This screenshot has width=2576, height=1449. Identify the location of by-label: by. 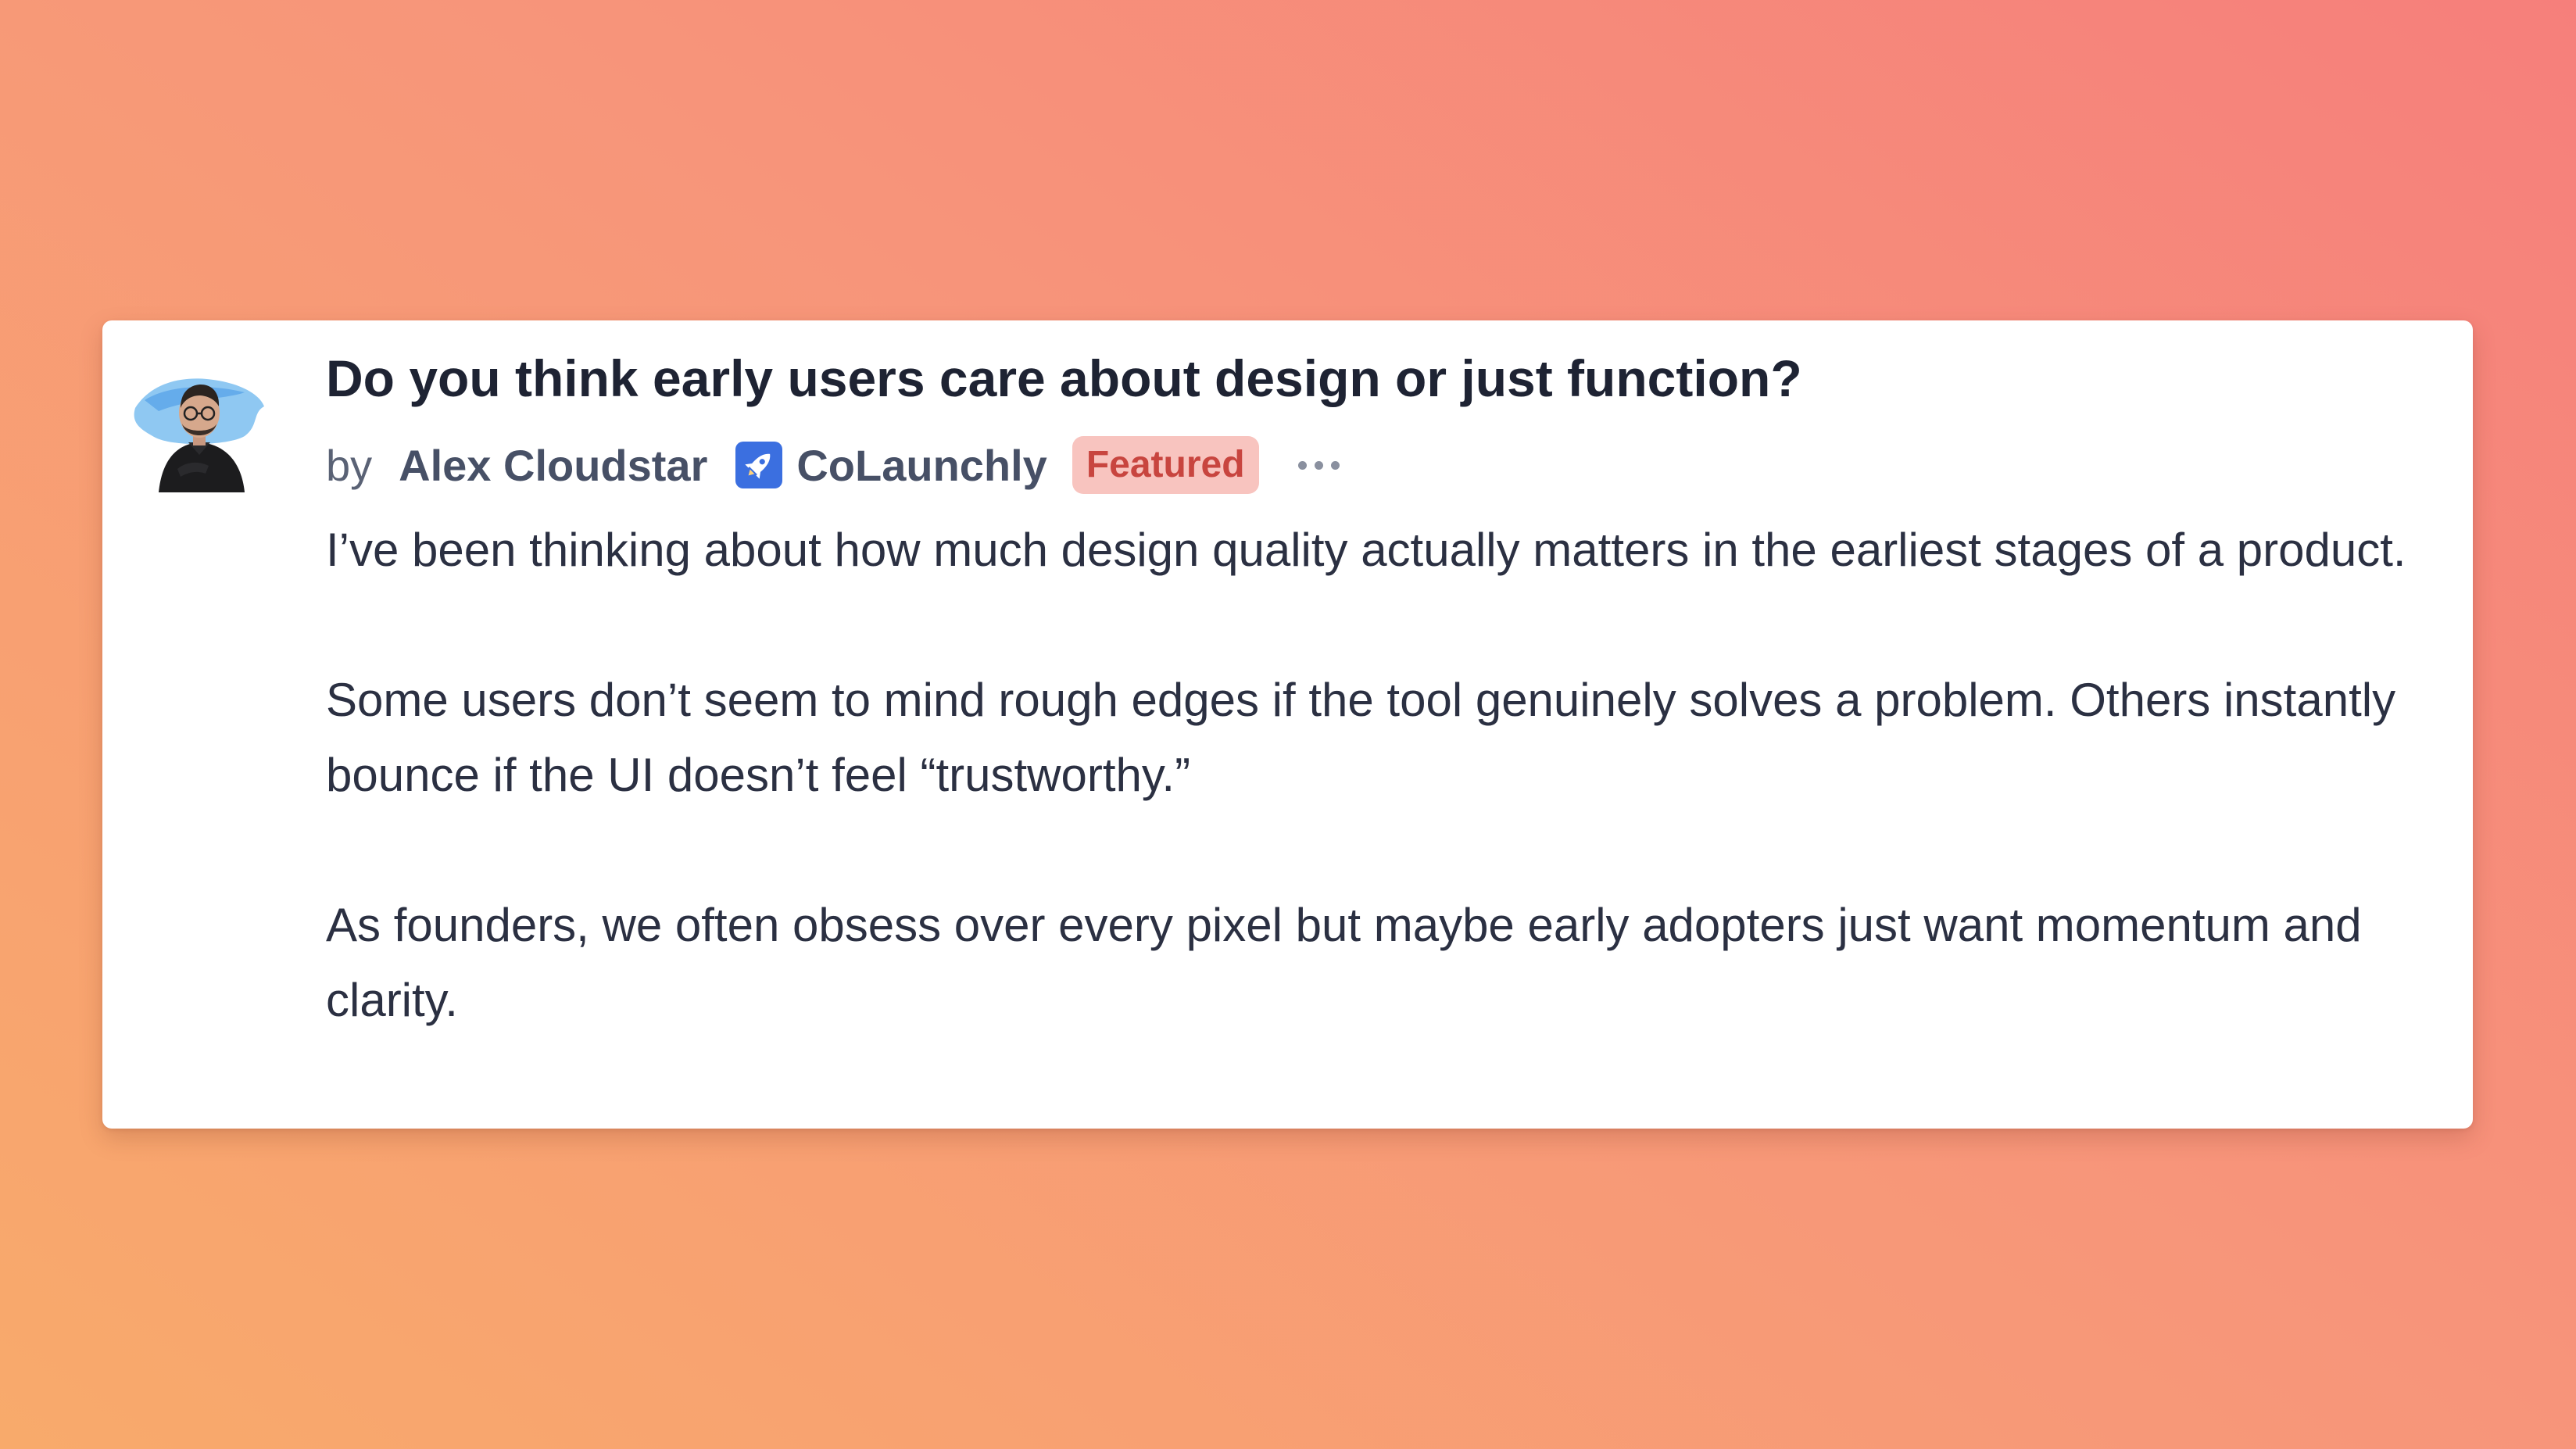
(349, 465).